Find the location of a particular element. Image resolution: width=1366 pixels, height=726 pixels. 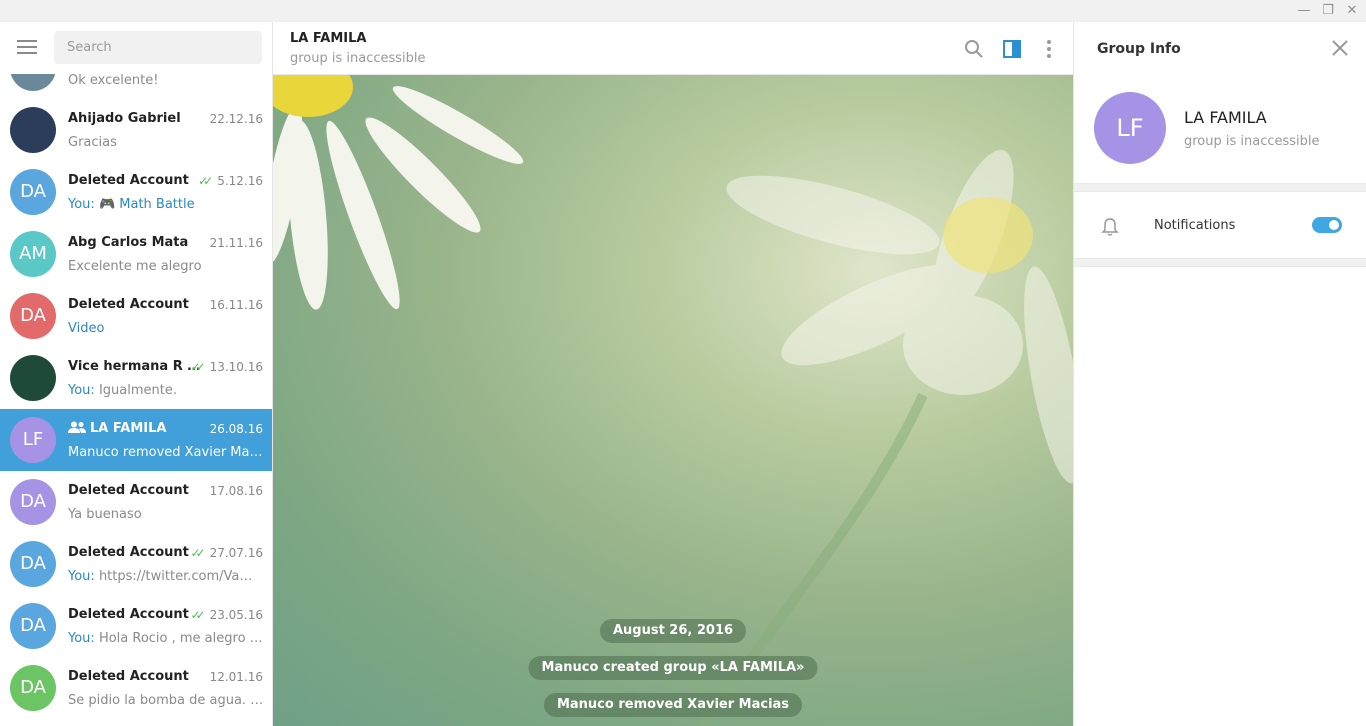

dialog-preview-text: Manuco removed Xavier Macias is located at coordinates (166, 452).